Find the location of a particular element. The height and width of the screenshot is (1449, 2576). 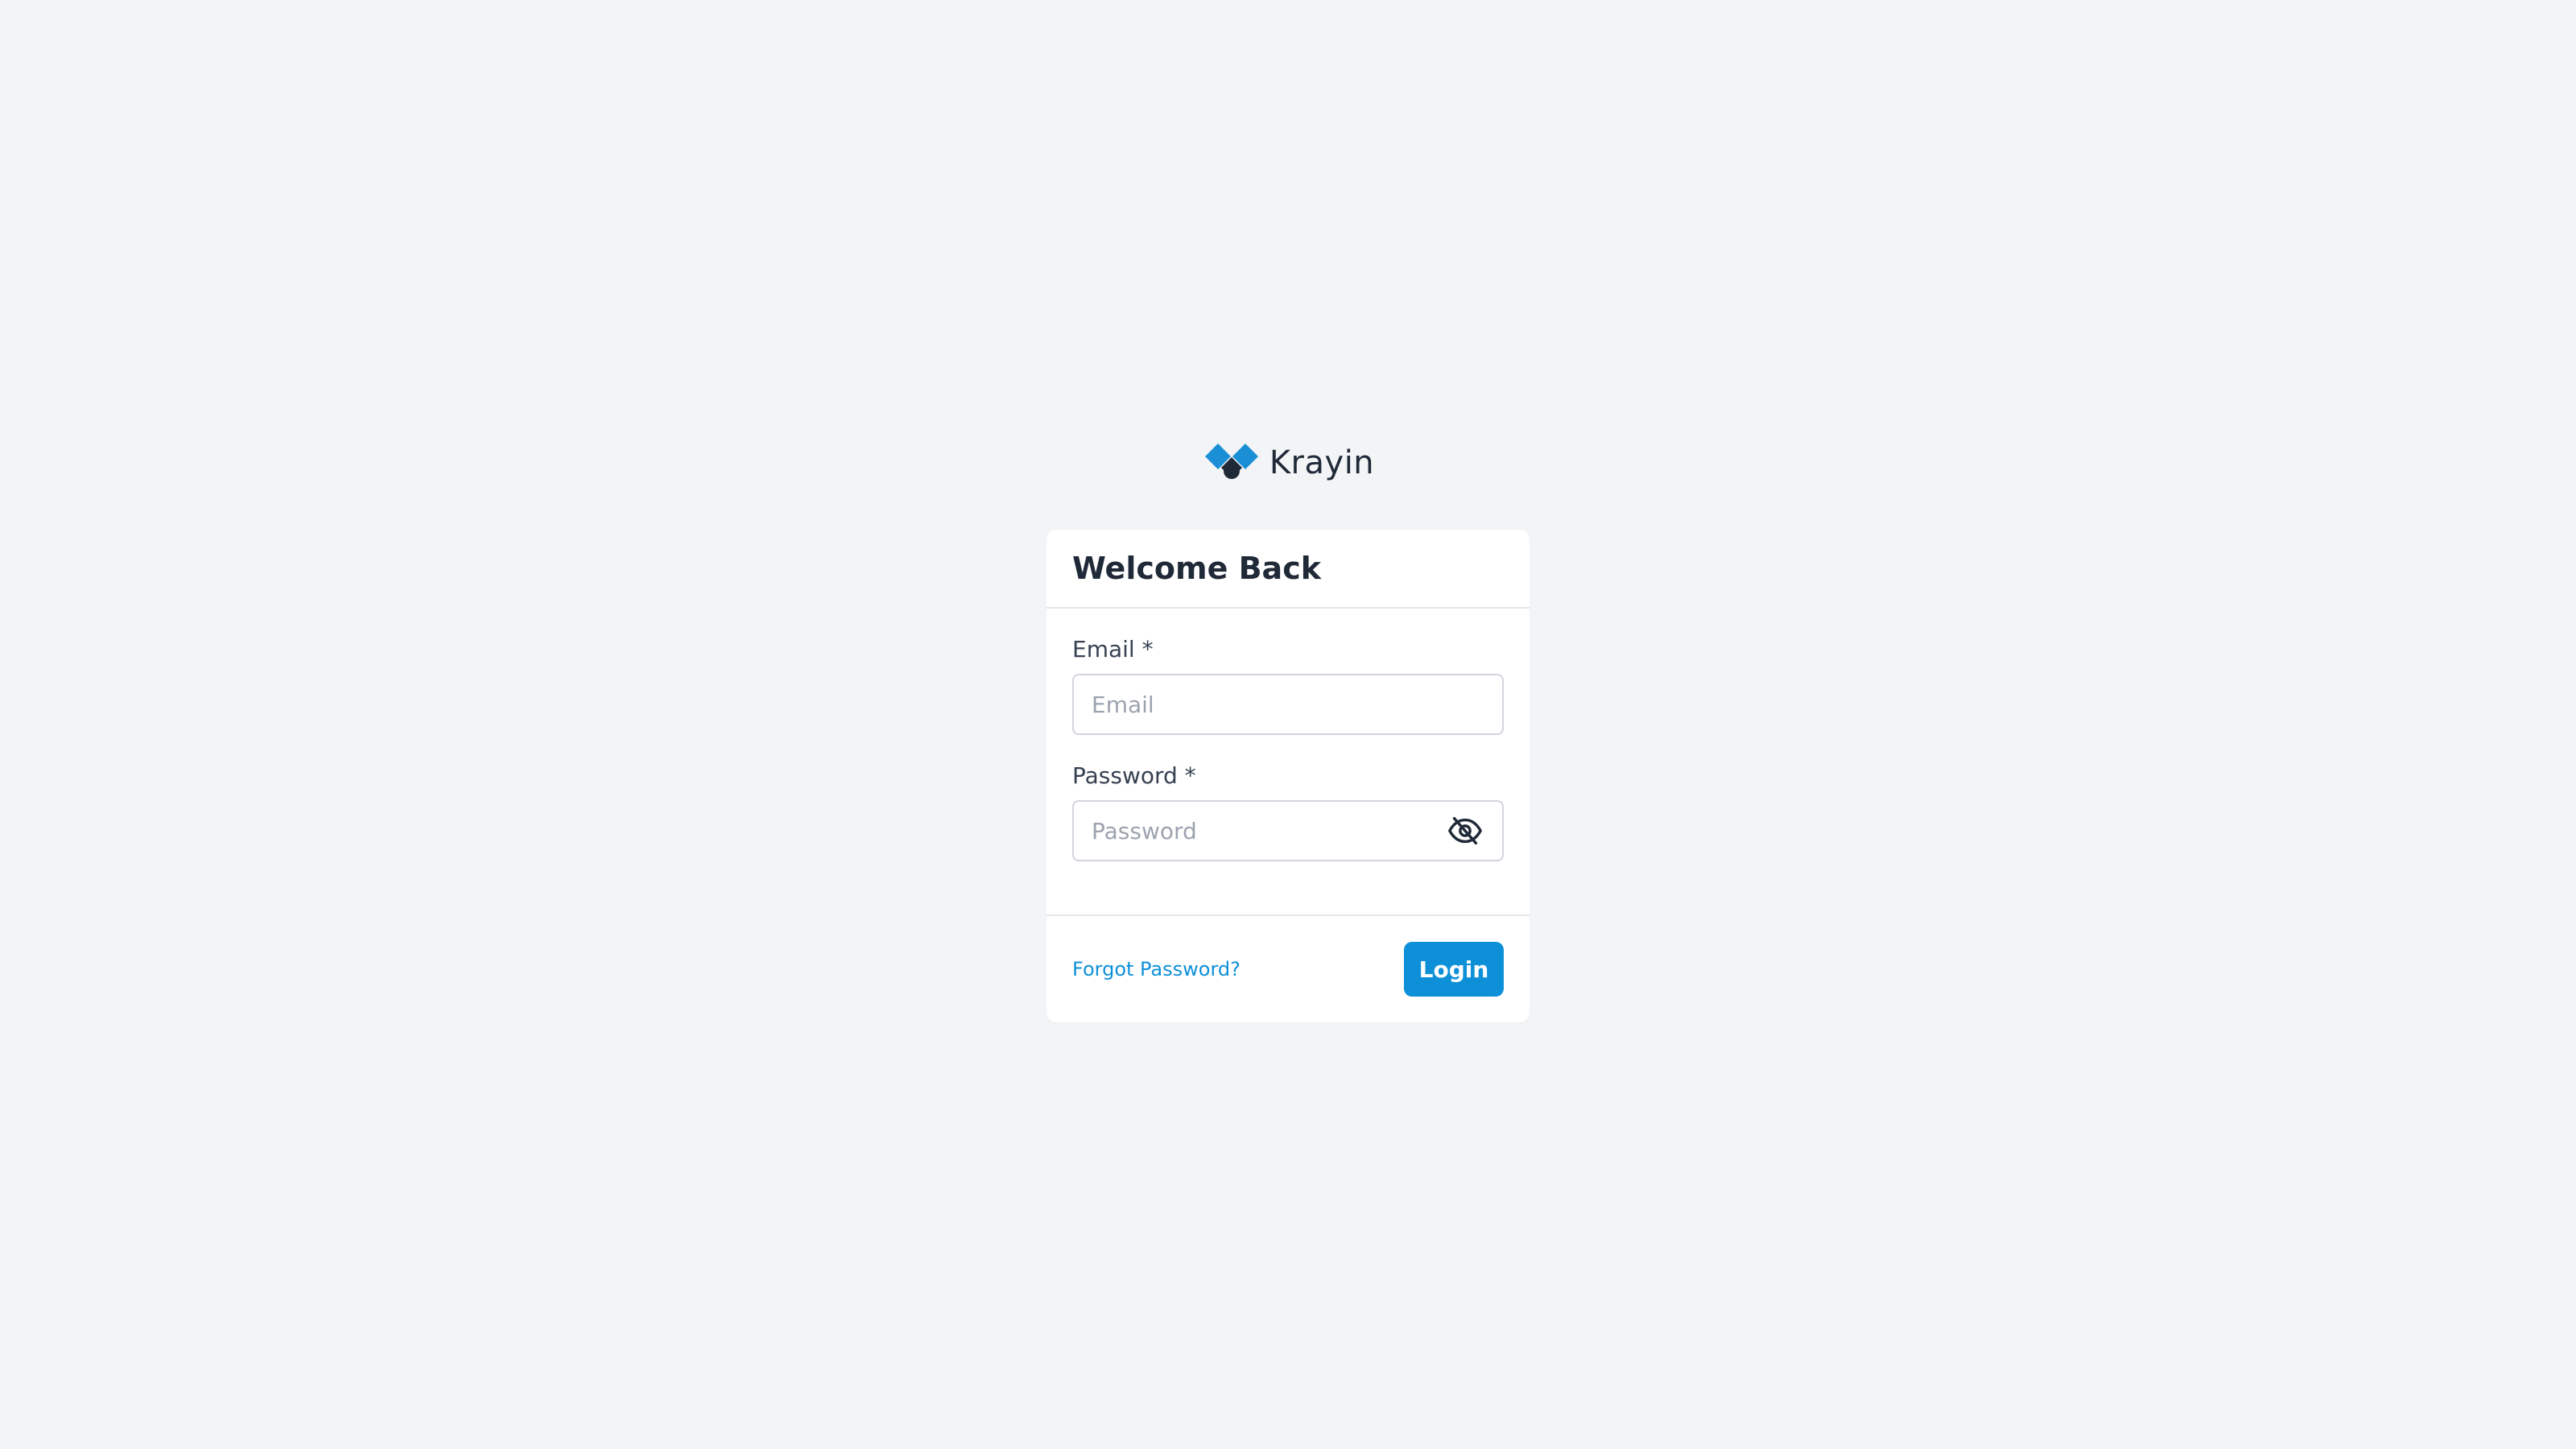

brand-logo: Krayin is located at coordinates (1290, 463).